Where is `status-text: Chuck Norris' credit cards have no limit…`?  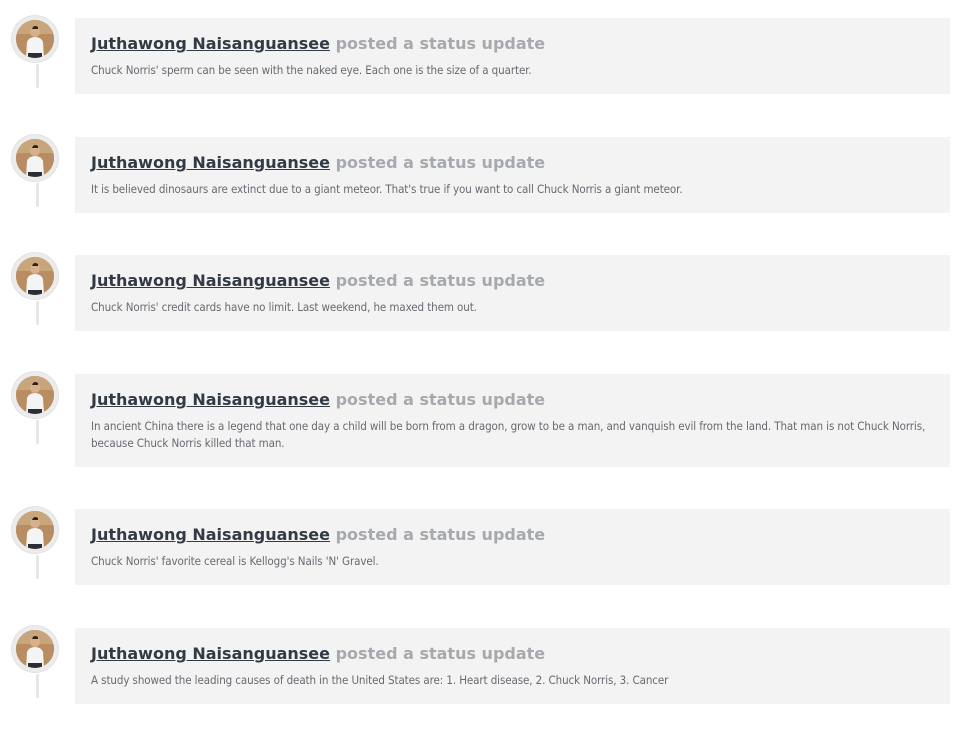
status-text: Chuck Norris' credit cards have no limit… is located at coordinates (284, 307).